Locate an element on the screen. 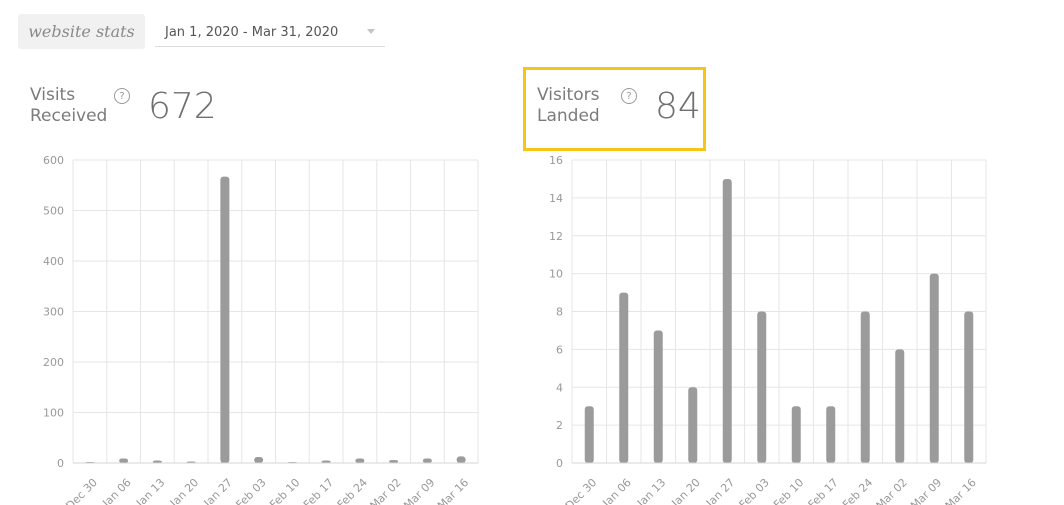 The image size is (1064, 505). y-tick-label: 400 is located at coordinates (53, 261).